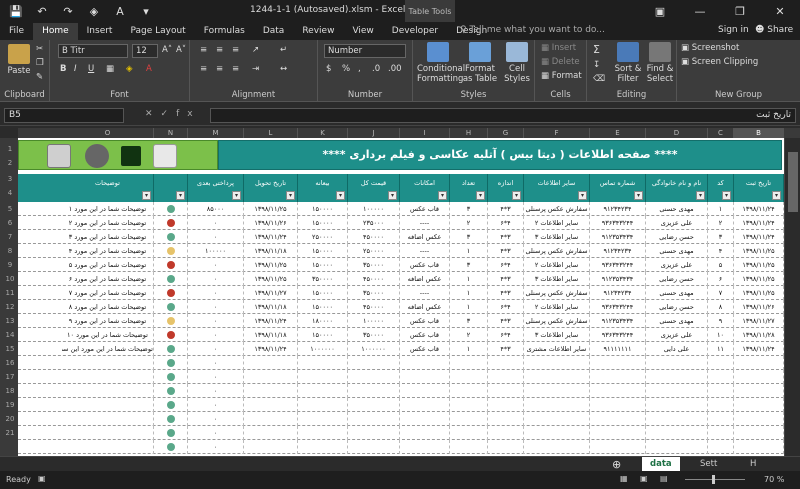 The height and width of the screenshot is (489, 800). What do you see at coordinates (97, 156) in the screenshot?
I see `gear-icon` at bounding box center [97, 156].